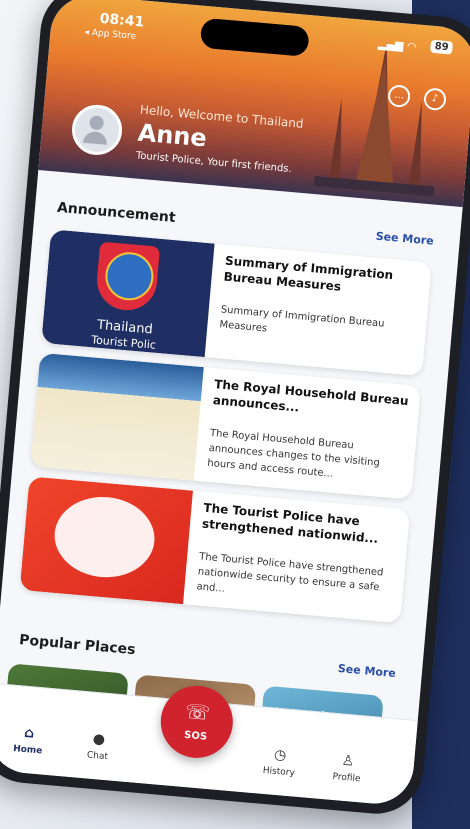 The height and width of the screenshot is (829, 470). What do you see at coordinates (254, 37) in the screenshot?
I see `dynamic-island` at bounding box center [254, 37].